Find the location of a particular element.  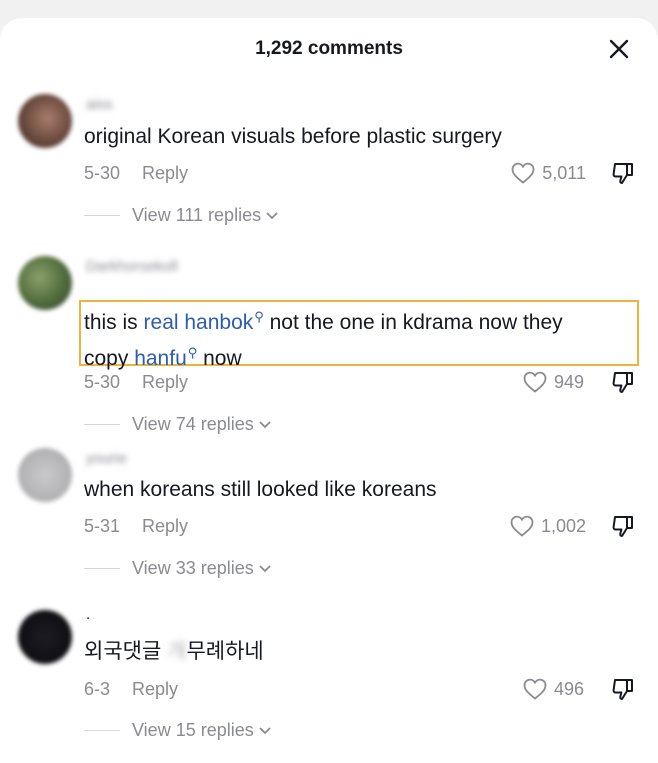

like-count: 949 is located at coordinates (568, 381).